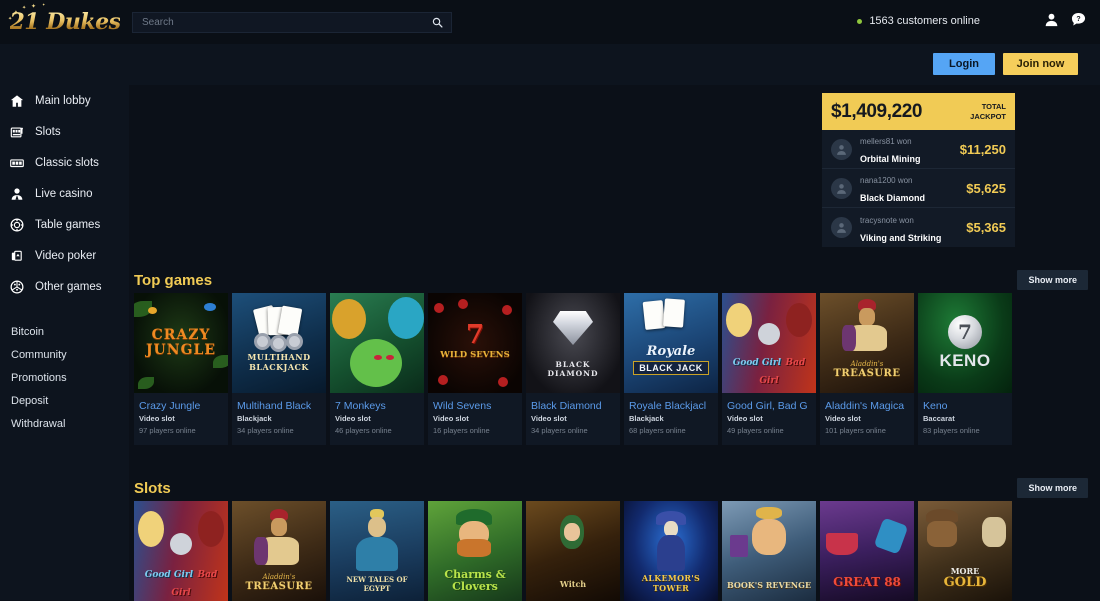 Image resolution: width=1100 pixels, height=601 pixels. What do you see at coordinates (475, 551) in the screenshot?
I see `game-card: Charms & Clovers` at bounding box center [475, 551].